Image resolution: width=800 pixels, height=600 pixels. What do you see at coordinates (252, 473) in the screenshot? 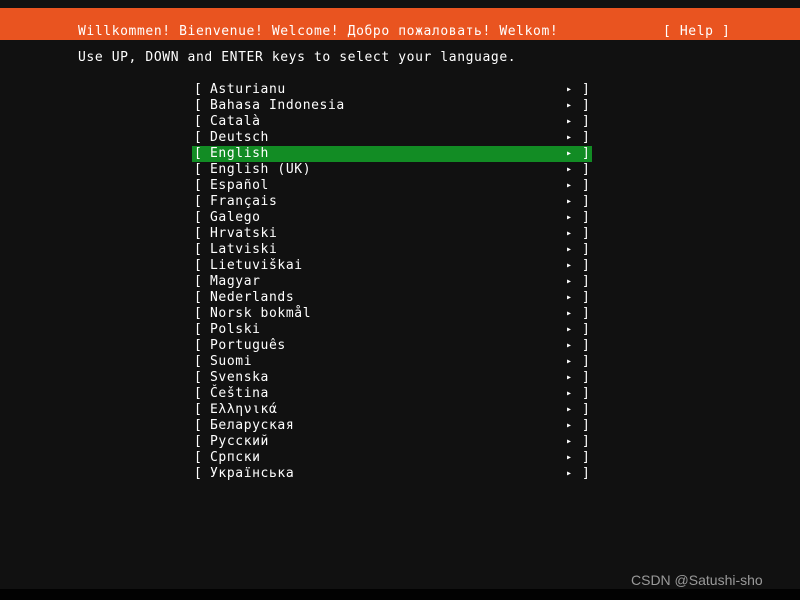
I see `language-option-label: Українська` at bounding box center [252, 473].